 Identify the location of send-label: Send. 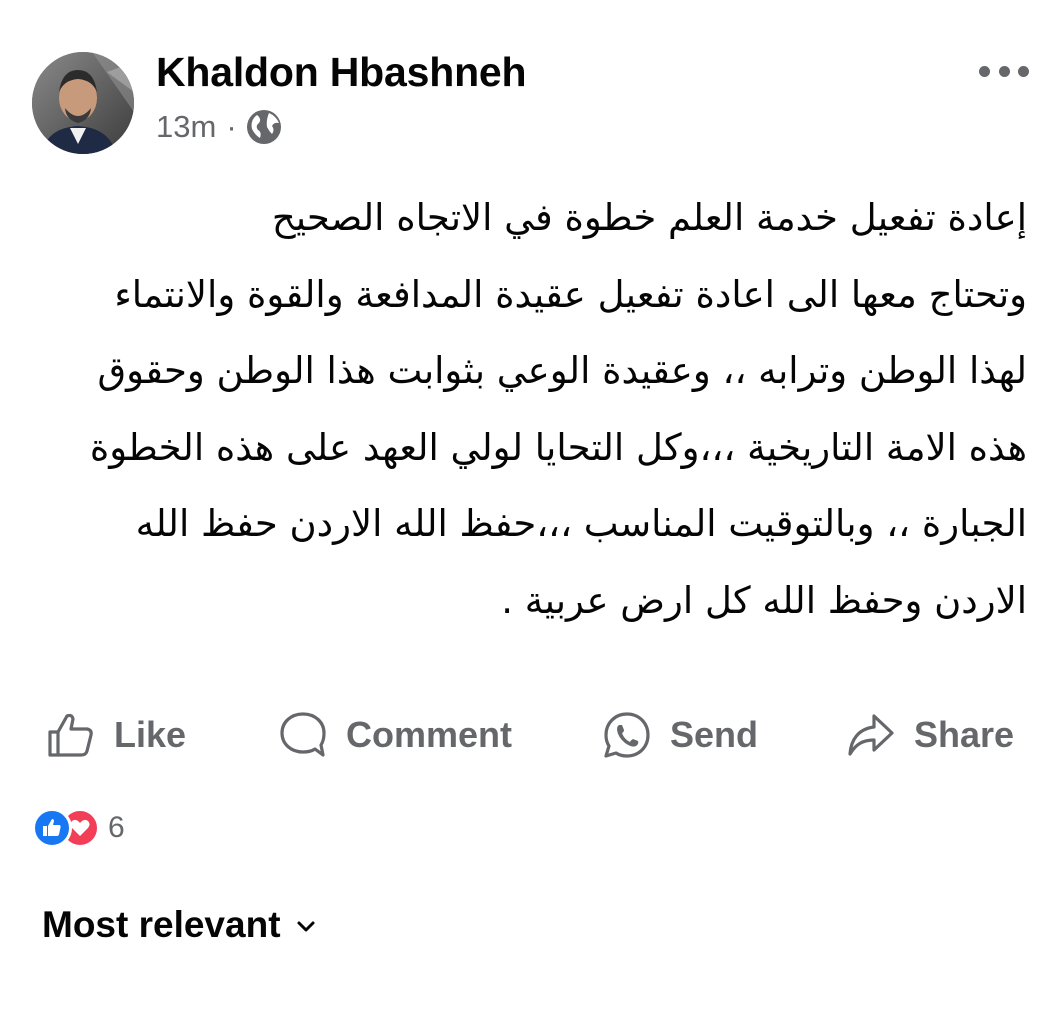
(714, 734).